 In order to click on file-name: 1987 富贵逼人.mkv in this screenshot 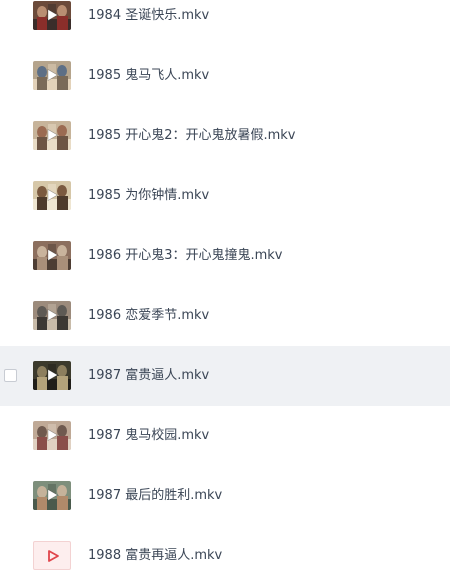, I will do `click(148, 376)`.